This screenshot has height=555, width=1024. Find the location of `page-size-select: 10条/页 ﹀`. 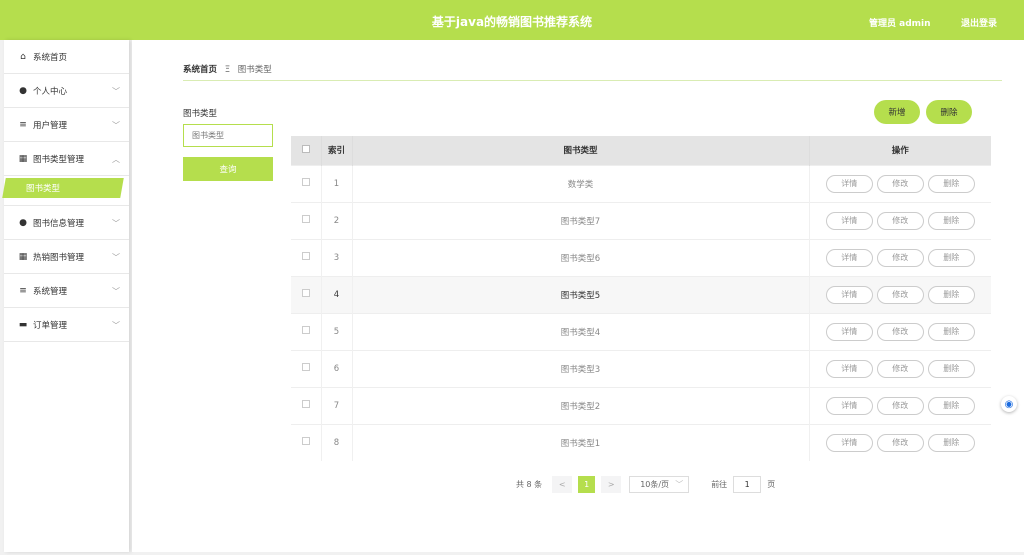

page-size-select: 10条/页 ﹀ is located at coordinates (659, 484).